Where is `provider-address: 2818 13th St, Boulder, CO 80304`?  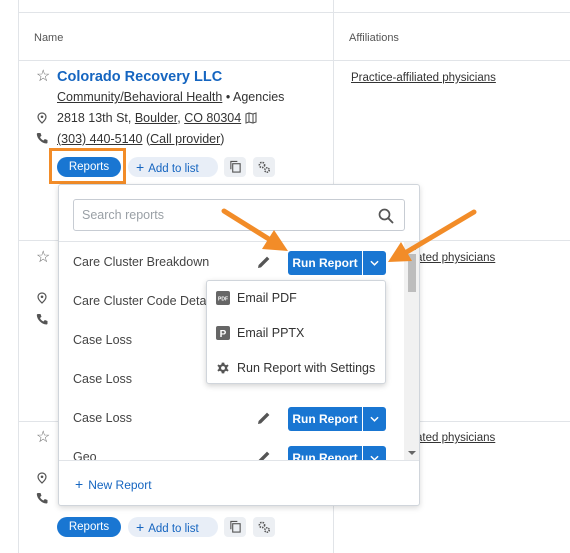
provider-address: 2818 13th St, Boulder, CO 80304 is located at coordinates (149, 118).